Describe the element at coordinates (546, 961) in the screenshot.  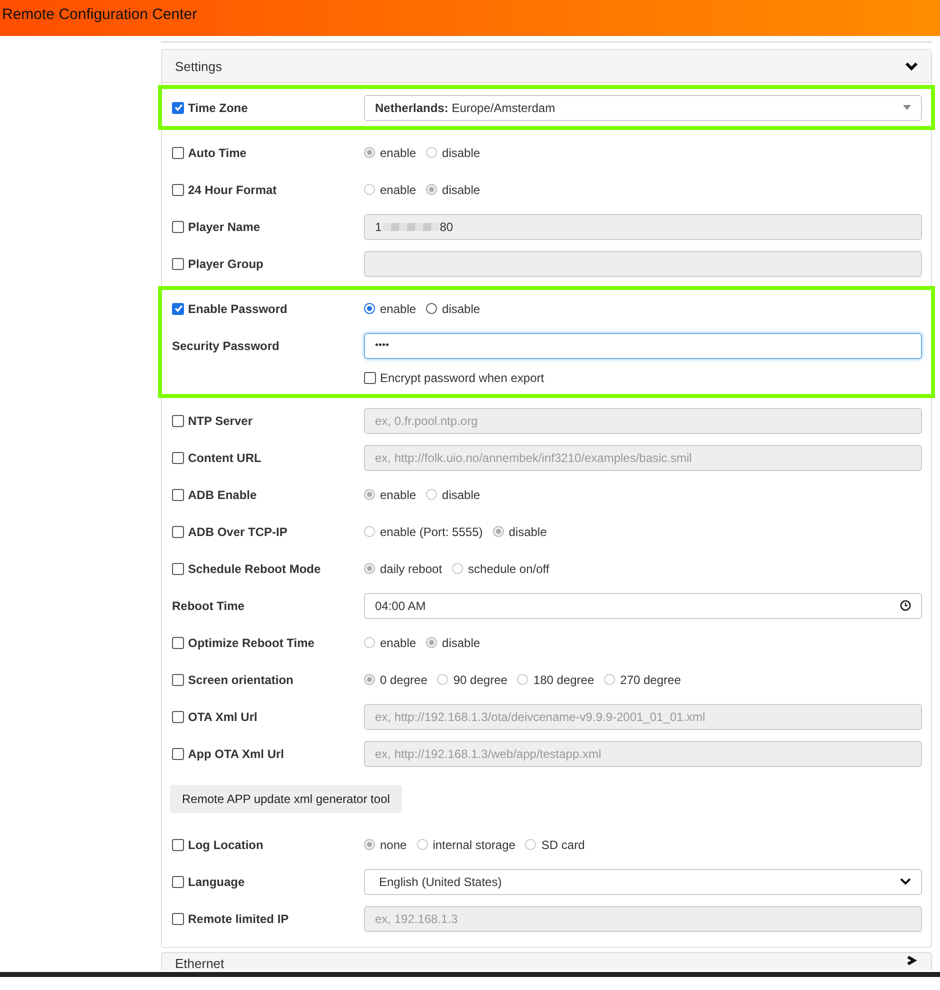
I see `ethernet-header: Ethernet` at that location.